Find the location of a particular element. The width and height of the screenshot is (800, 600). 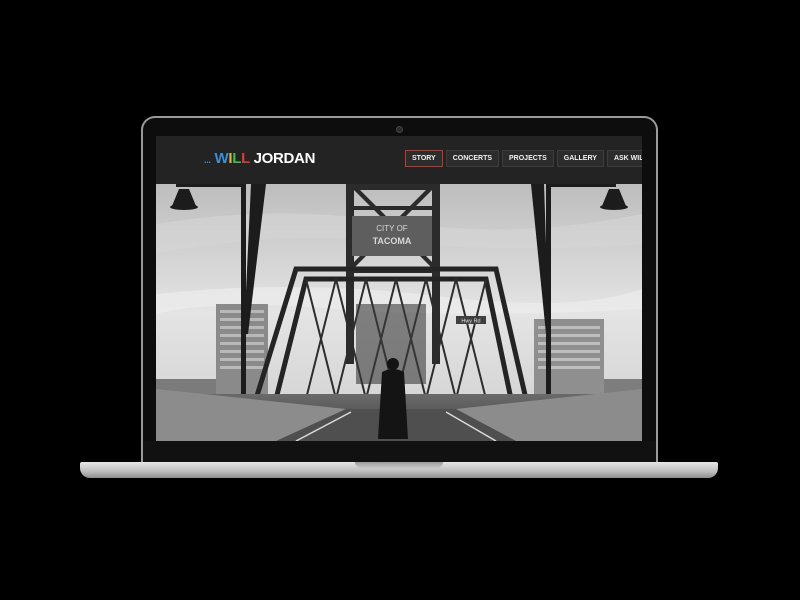

nav-story: STORY is located at coordinates (424, 158).